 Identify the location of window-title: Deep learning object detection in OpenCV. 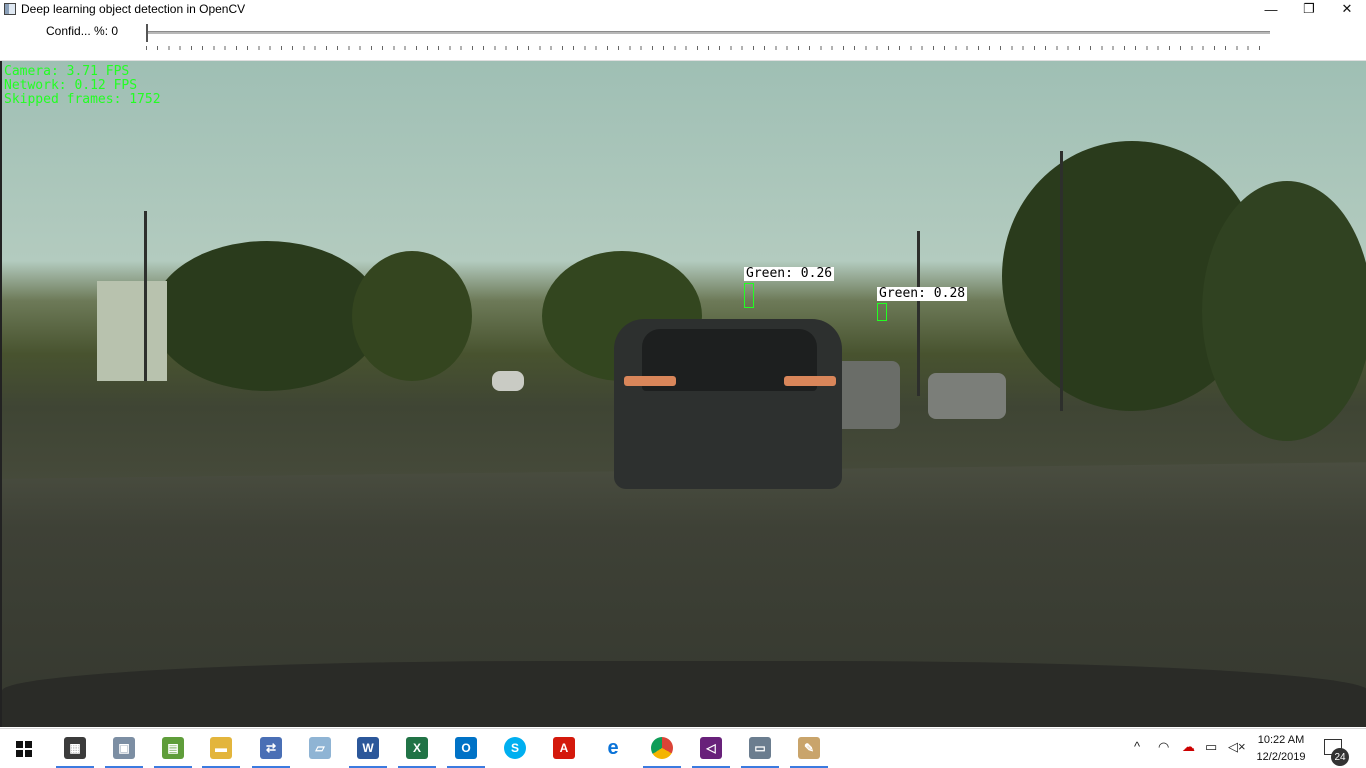
(133, 9).